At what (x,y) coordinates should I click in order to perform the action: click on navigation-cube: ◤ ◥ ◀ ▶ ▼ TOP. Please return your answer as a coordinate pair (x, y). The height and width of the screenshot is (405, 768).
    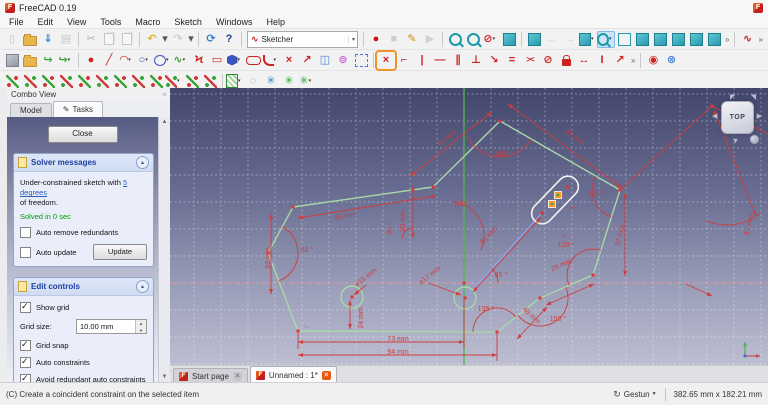
    Looking at the image, I should click on (737, 121).